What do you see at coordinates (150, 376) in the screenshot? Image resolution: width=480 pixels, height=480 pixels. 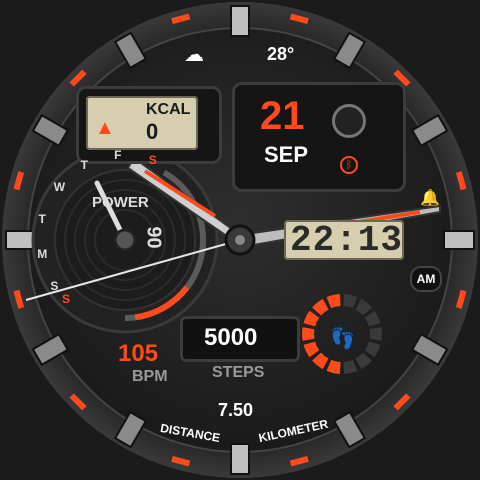 I see `heart-rate-unit: BPM` at bounding box center [150, 376].